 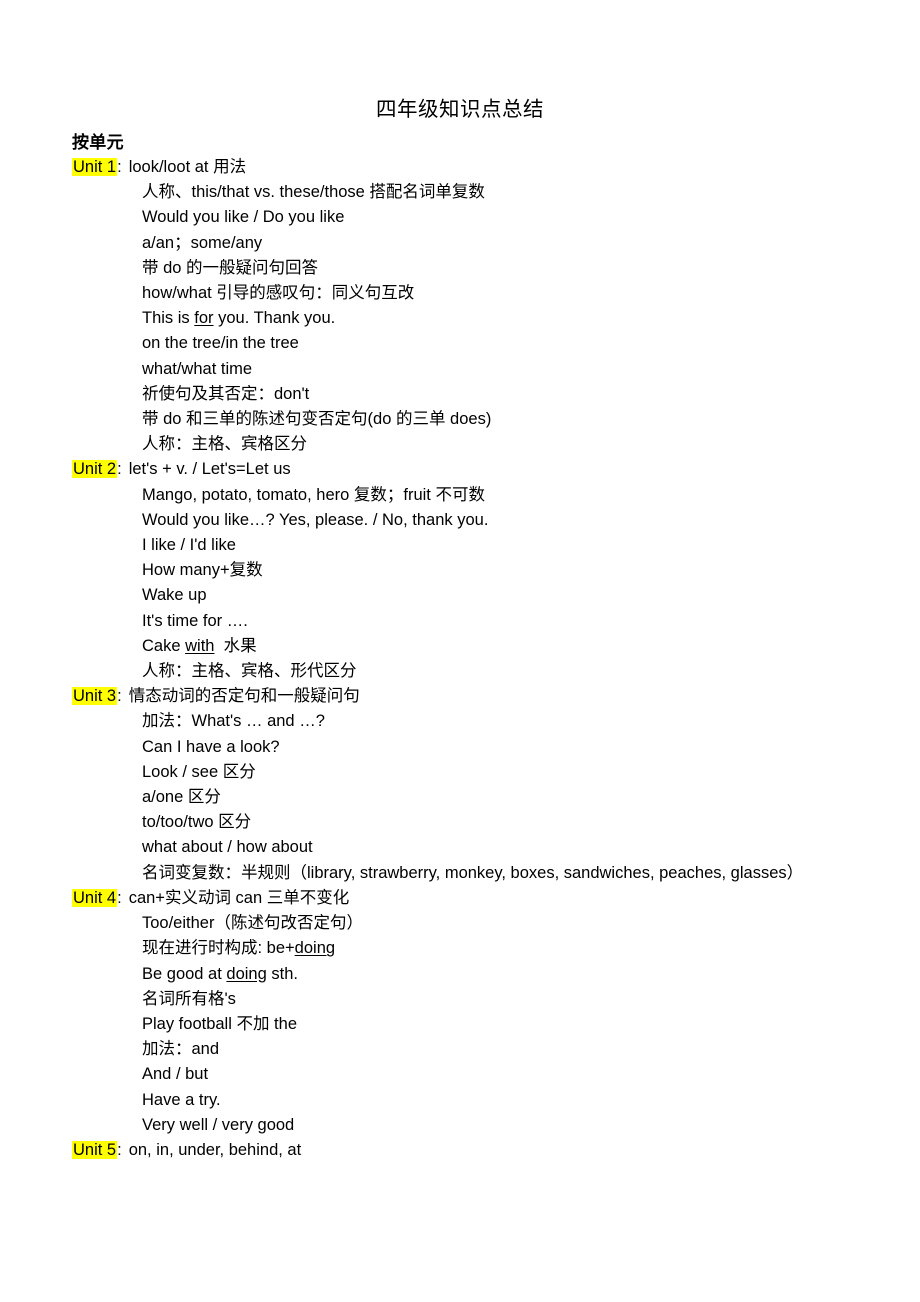 I want to click on unit-label-highlight: Unit 5, so click(x=95, y=1149).